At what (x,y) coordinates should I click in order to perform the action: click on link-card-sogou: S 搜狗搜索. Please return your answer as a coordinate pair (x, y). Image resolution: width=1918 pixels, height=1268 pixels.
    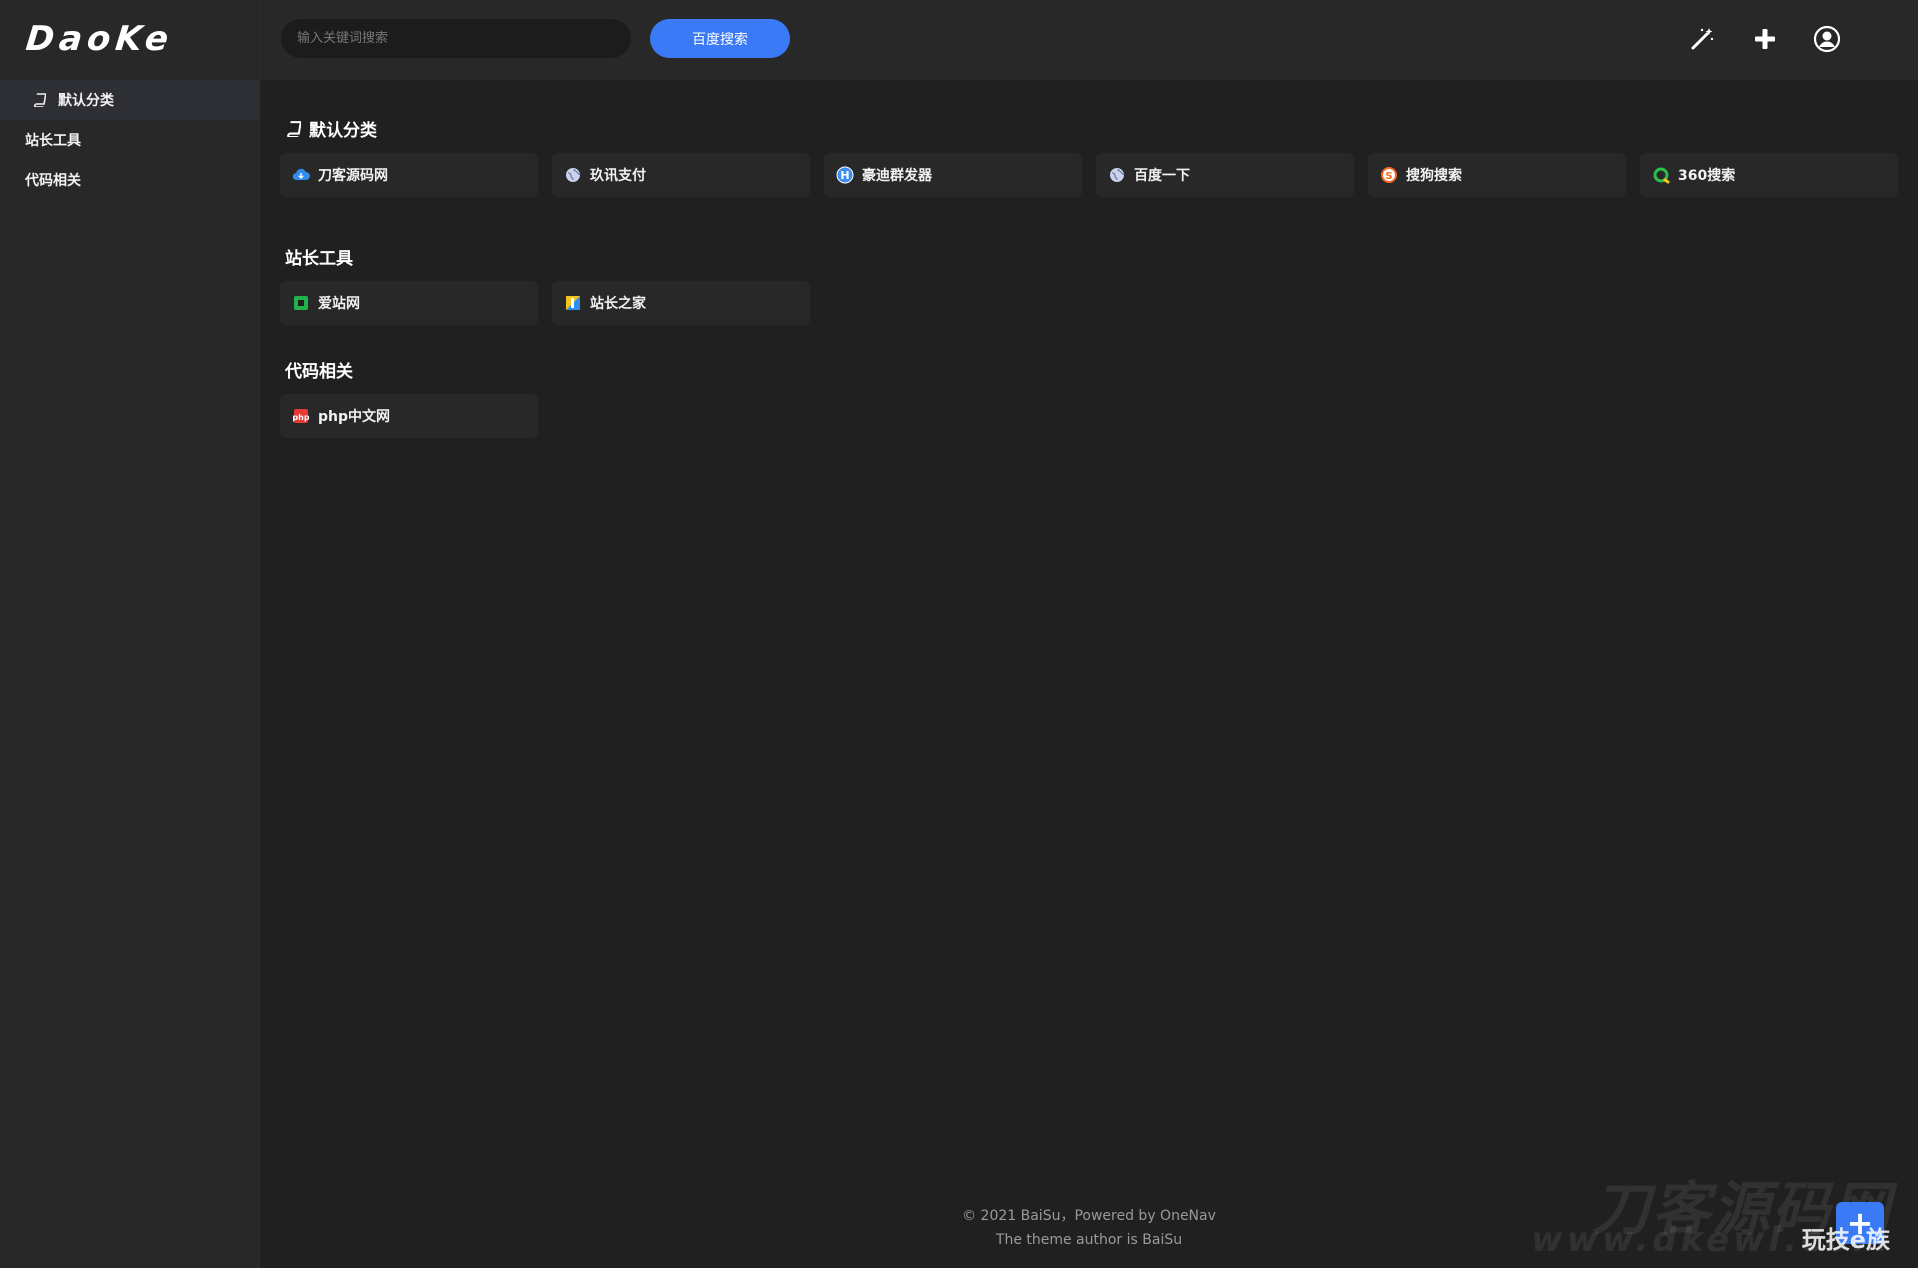
    Looking at the image, I should click on (1497, 175).